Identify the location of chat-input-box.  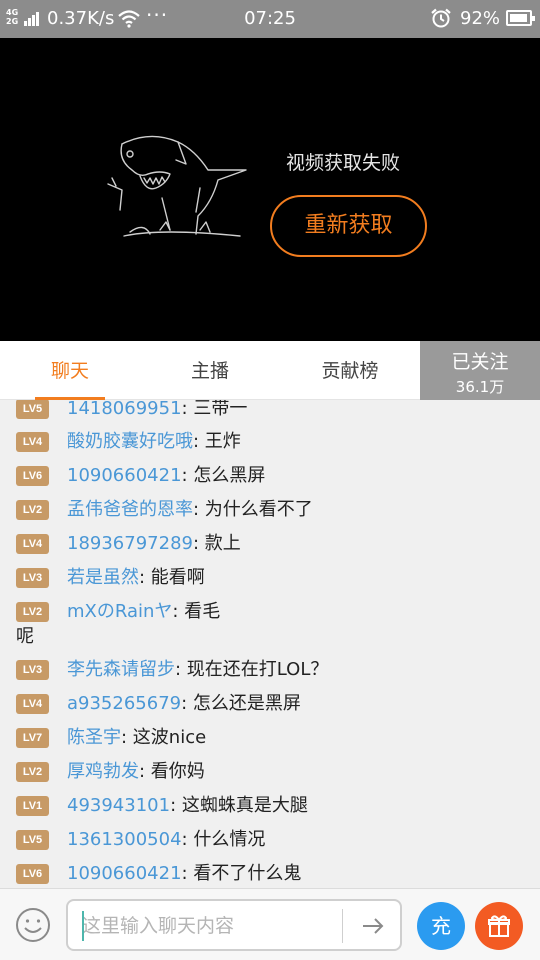
(234, 925).